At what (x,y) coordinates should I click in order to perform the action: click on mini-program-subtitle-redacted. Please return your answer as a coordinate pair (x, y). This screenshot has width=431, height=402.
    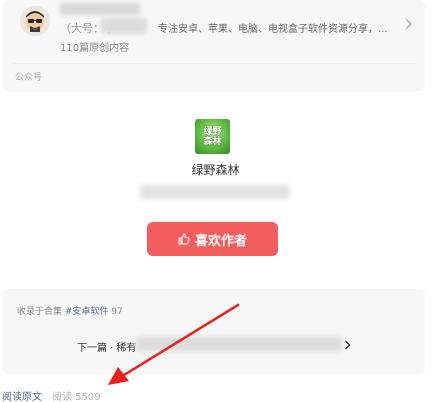
    Looking at the image, I should click on (215, 192).